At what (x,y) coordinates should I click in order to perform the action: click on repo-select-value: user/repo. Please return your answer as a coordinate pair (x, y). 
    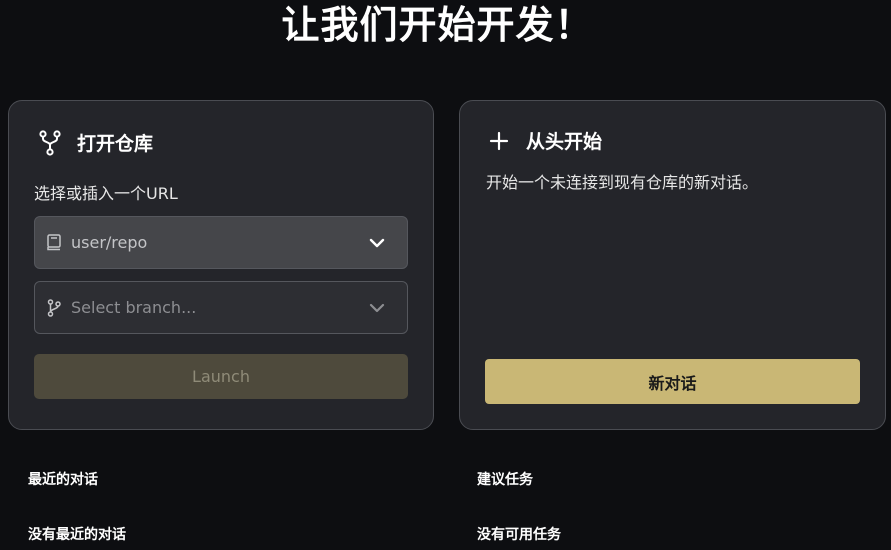
    Looking at the image, I should click on (109, 242).